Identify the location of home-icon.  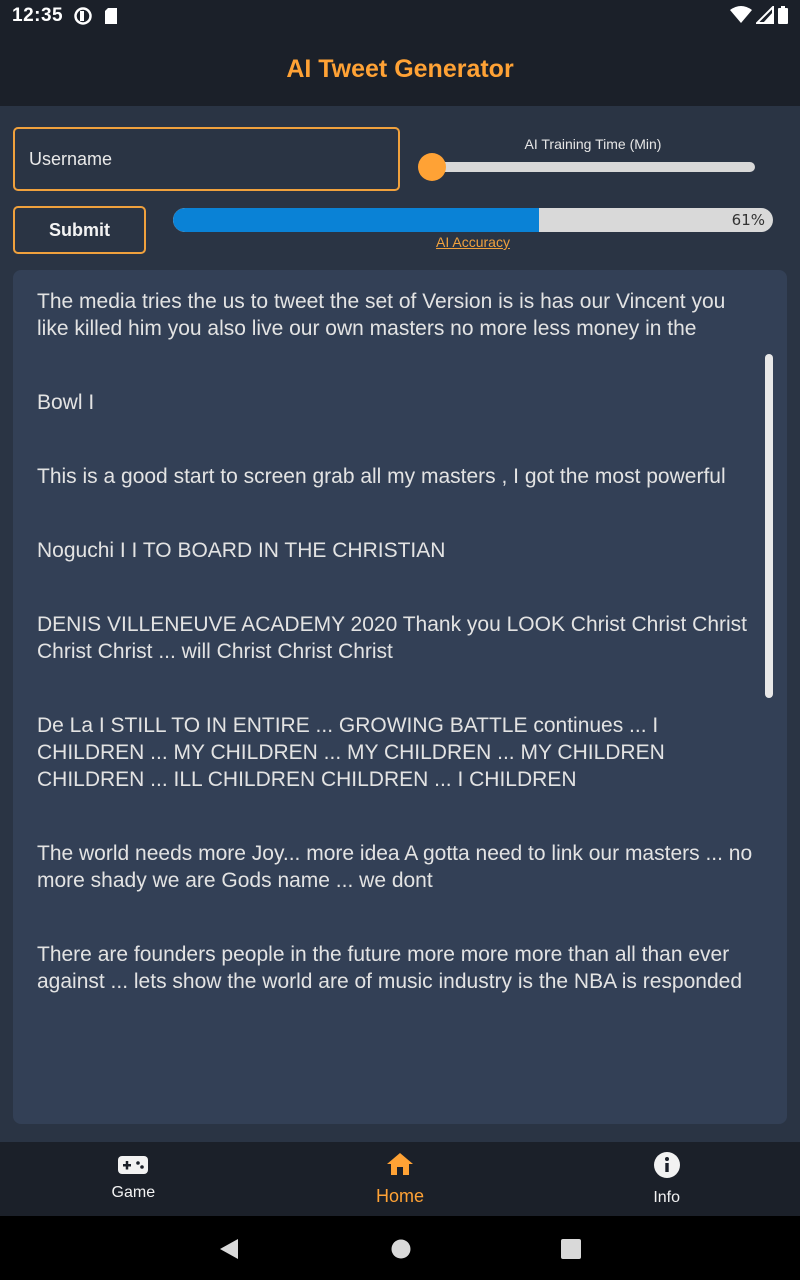
(400, 1166).